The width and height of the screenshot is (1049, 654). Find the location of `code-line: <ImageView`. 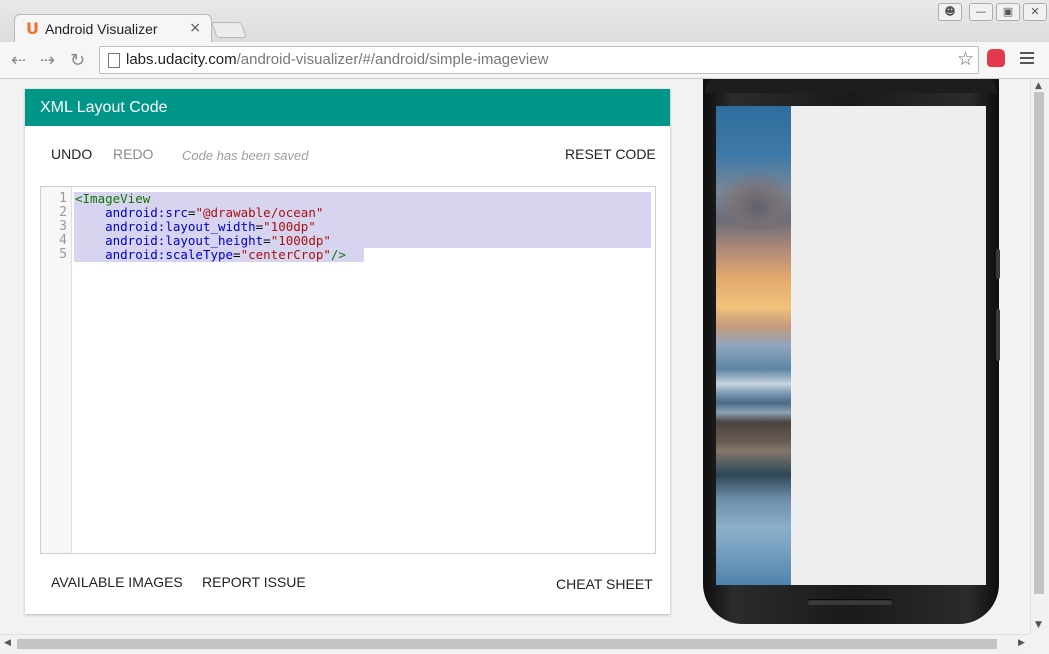

code-line: <ImageView is located at coordinates (112, 199).